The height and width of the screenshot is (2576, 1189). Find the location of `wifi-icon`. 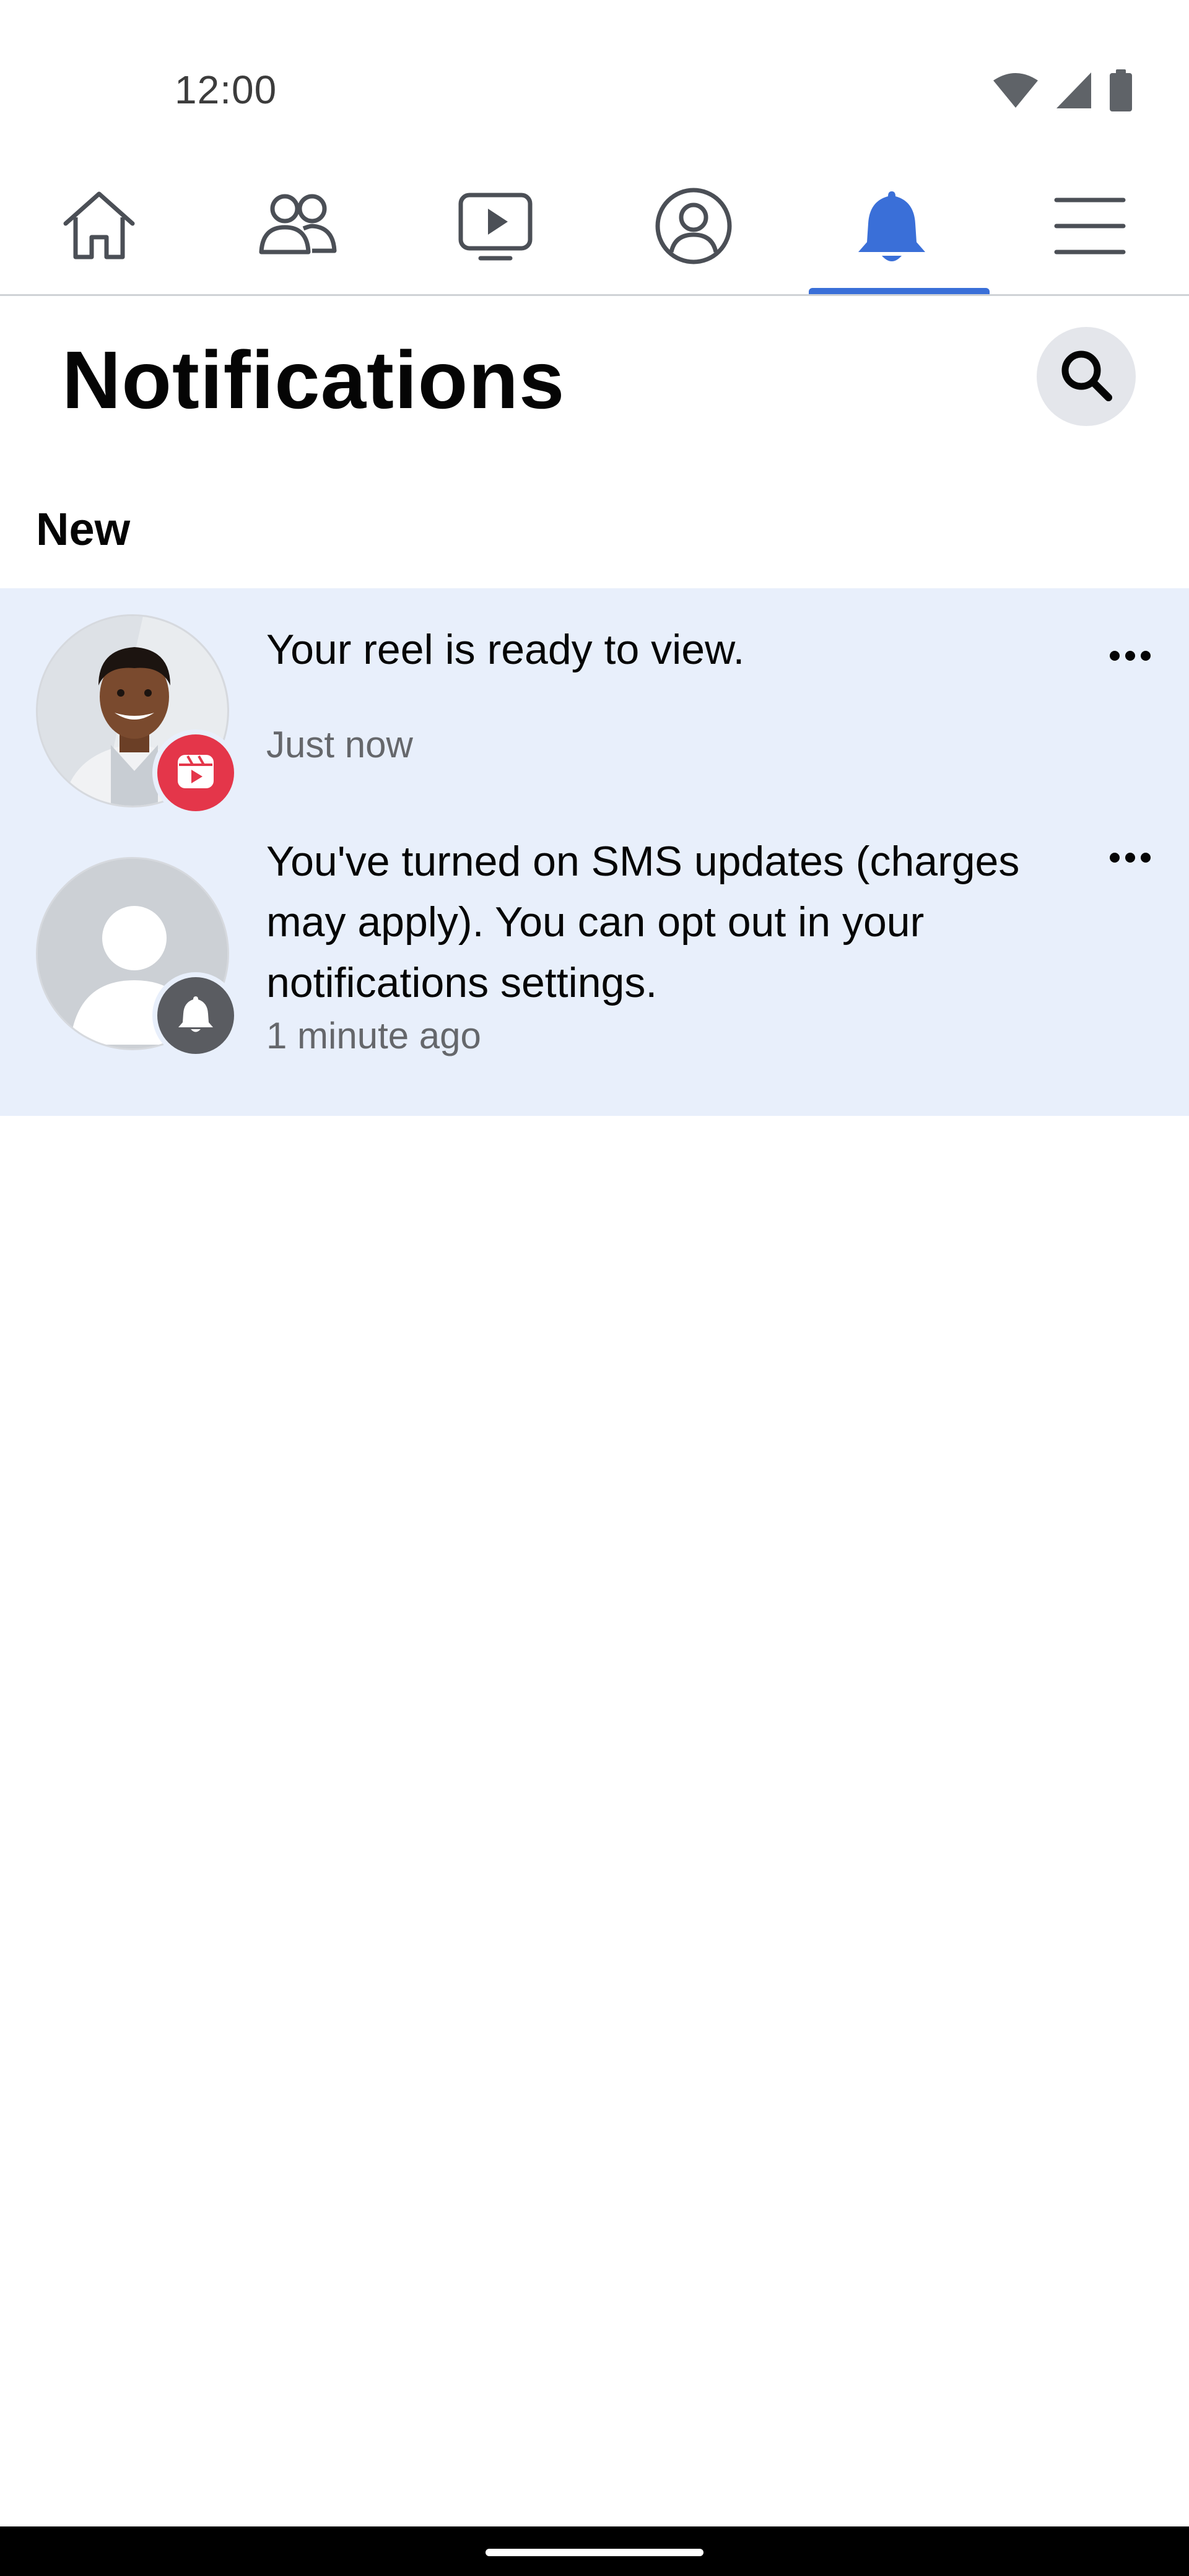

wifi-icon is located at coordinates (1015, 92).